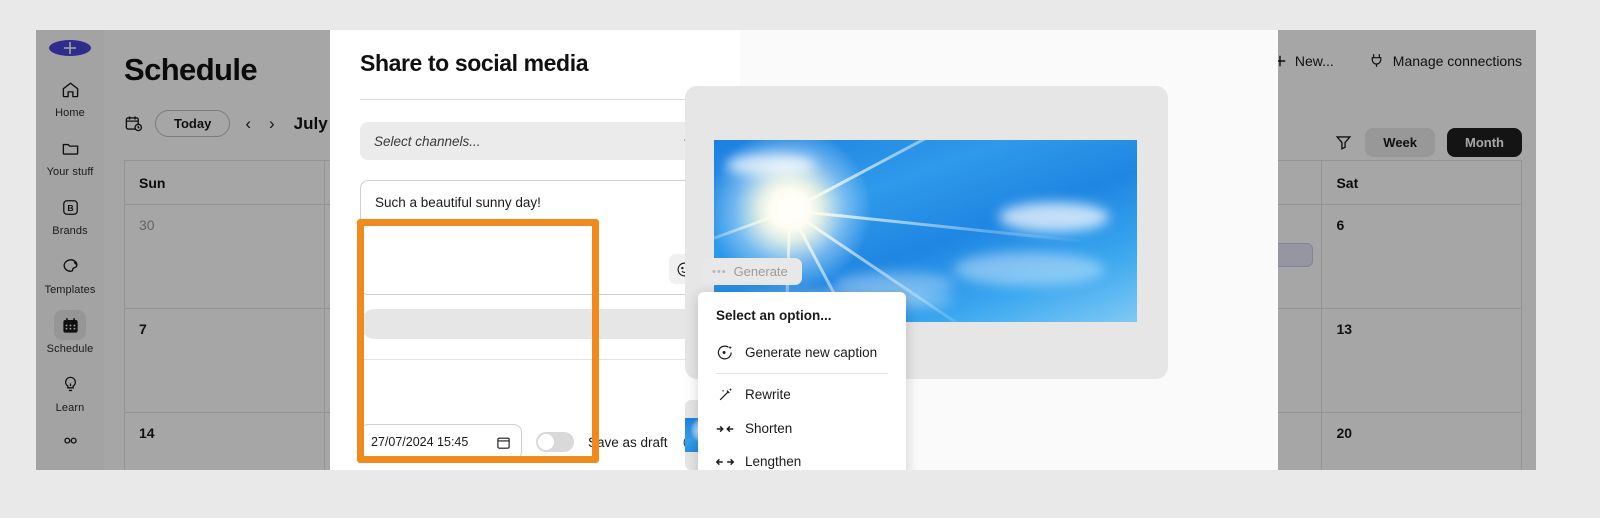 The image size is (1600, 518). I want to click on calendar-day-cell: 7, so click(225, 360).